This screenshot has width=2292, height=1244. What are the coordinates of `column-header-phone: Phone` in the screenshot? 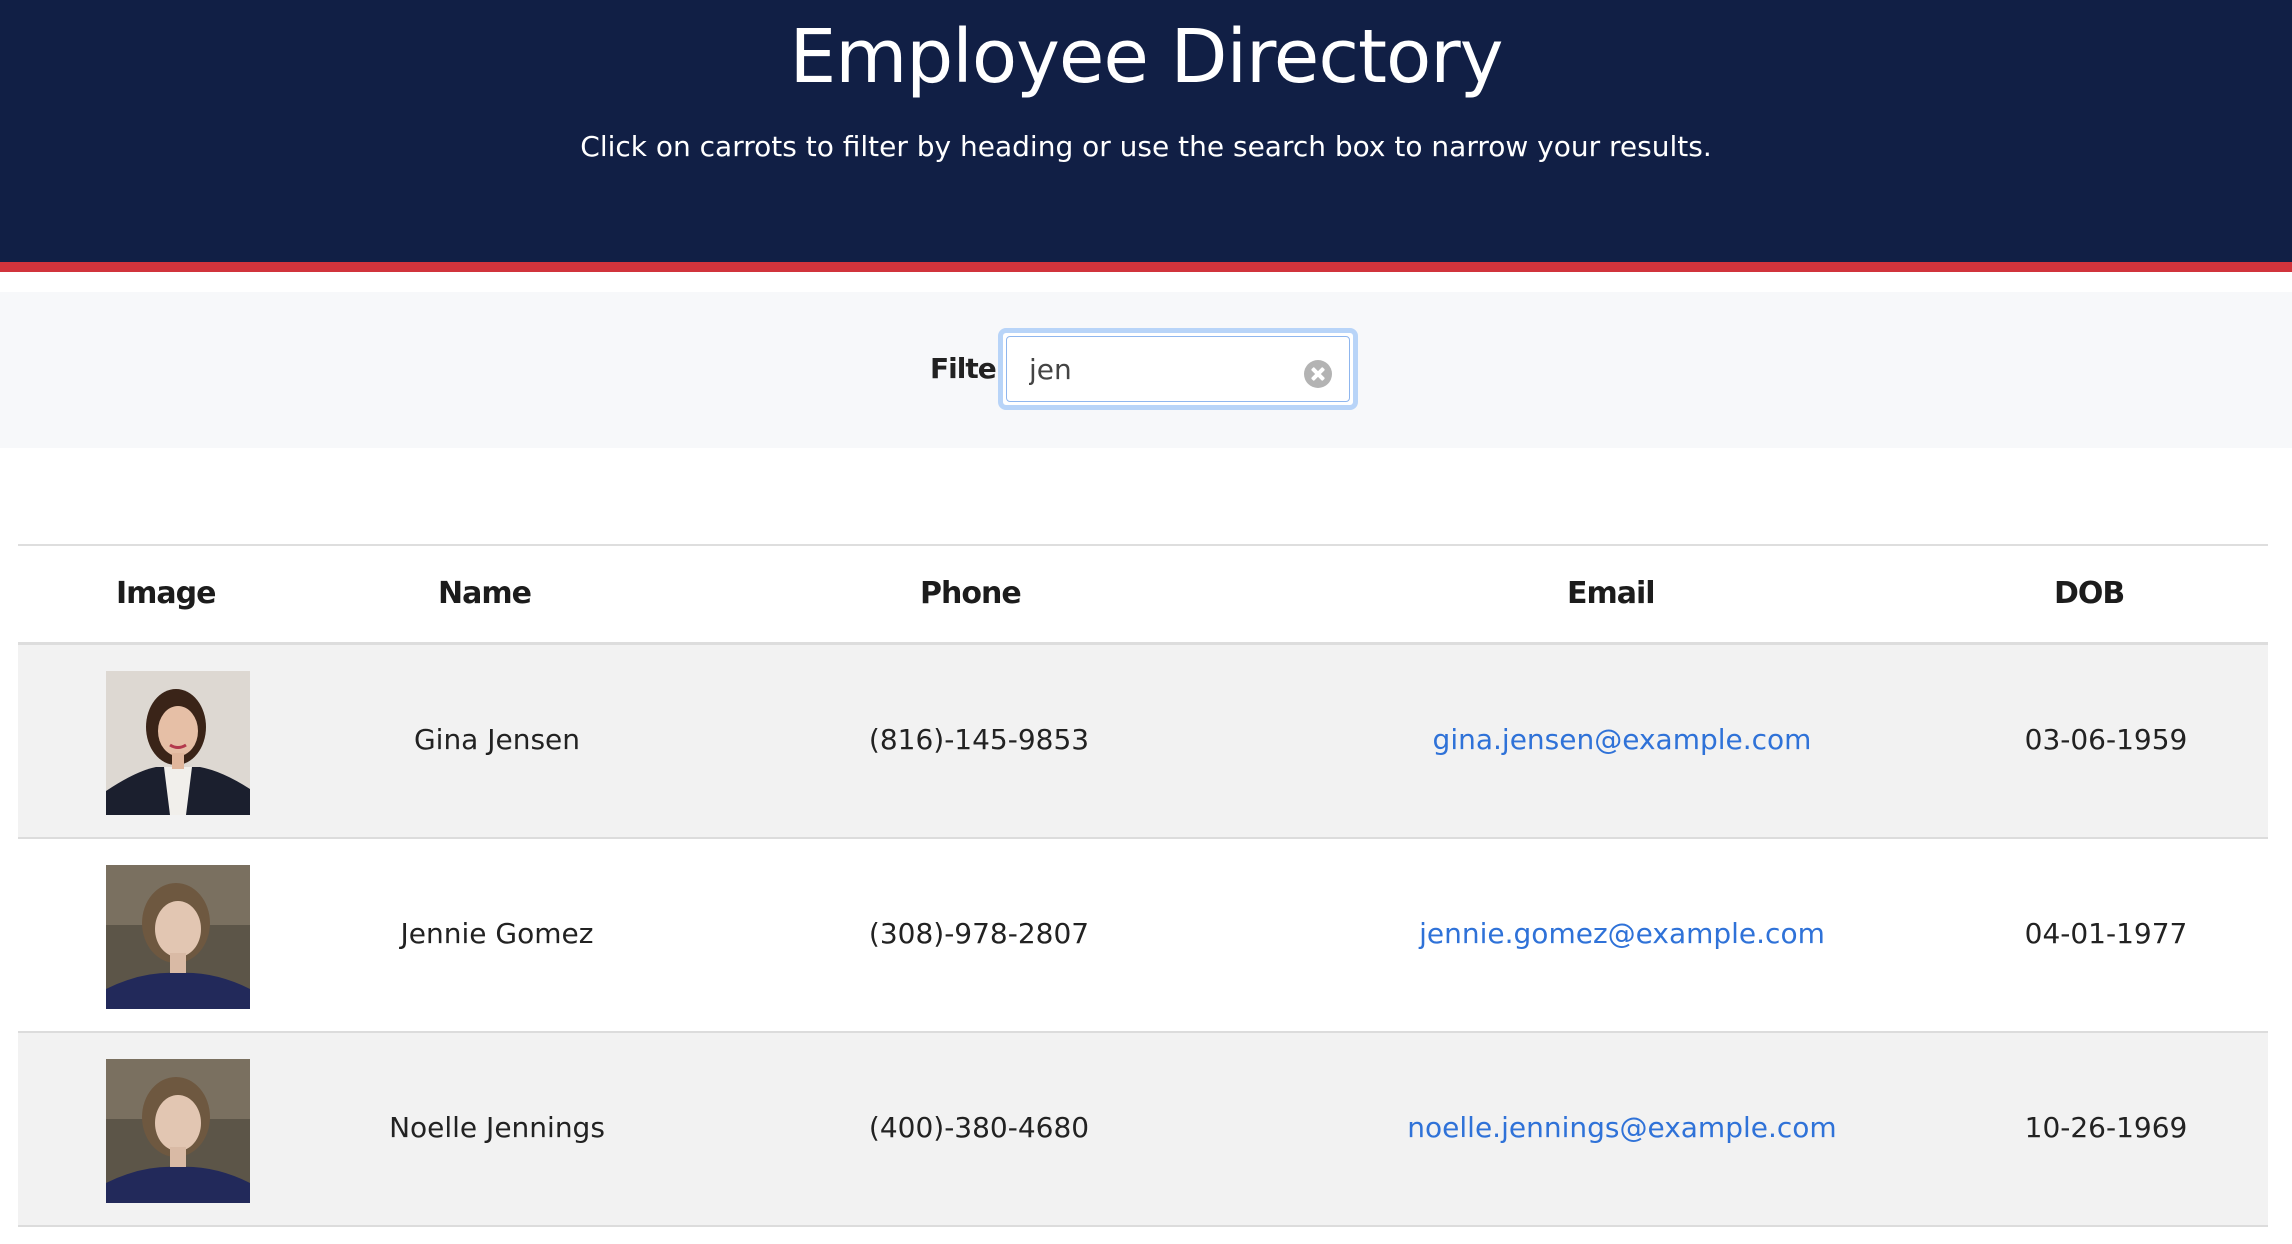 It's located at (971, 593).